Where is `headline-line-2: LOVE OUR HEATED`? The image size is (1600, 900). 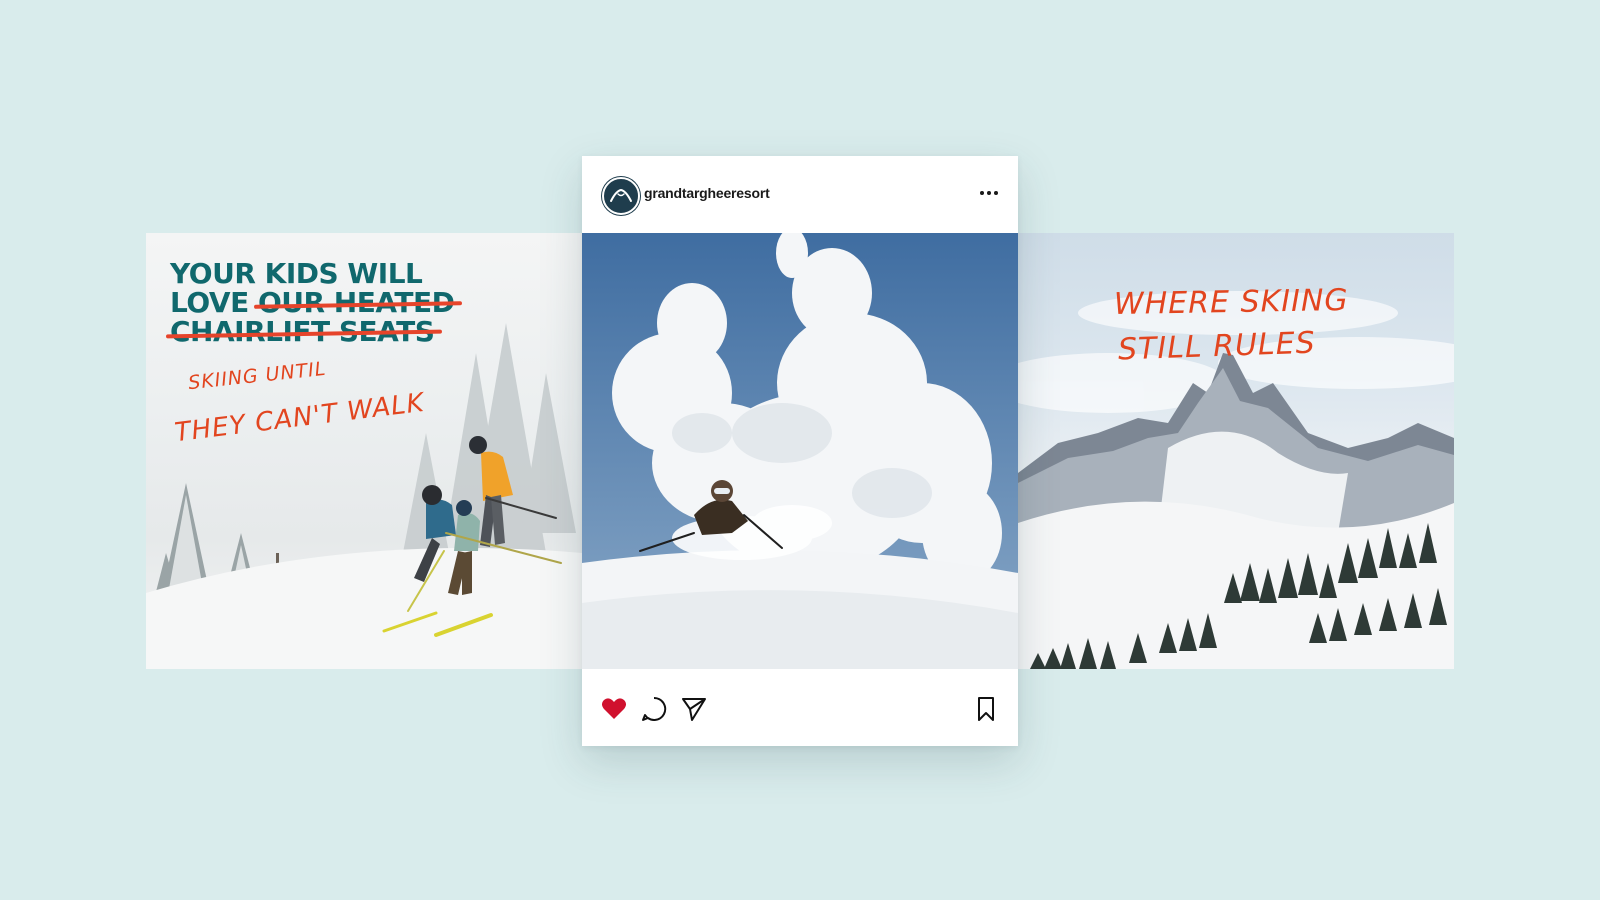
headline-line-2: LOVE OUR HEATED is located at coordinates (360, 302).